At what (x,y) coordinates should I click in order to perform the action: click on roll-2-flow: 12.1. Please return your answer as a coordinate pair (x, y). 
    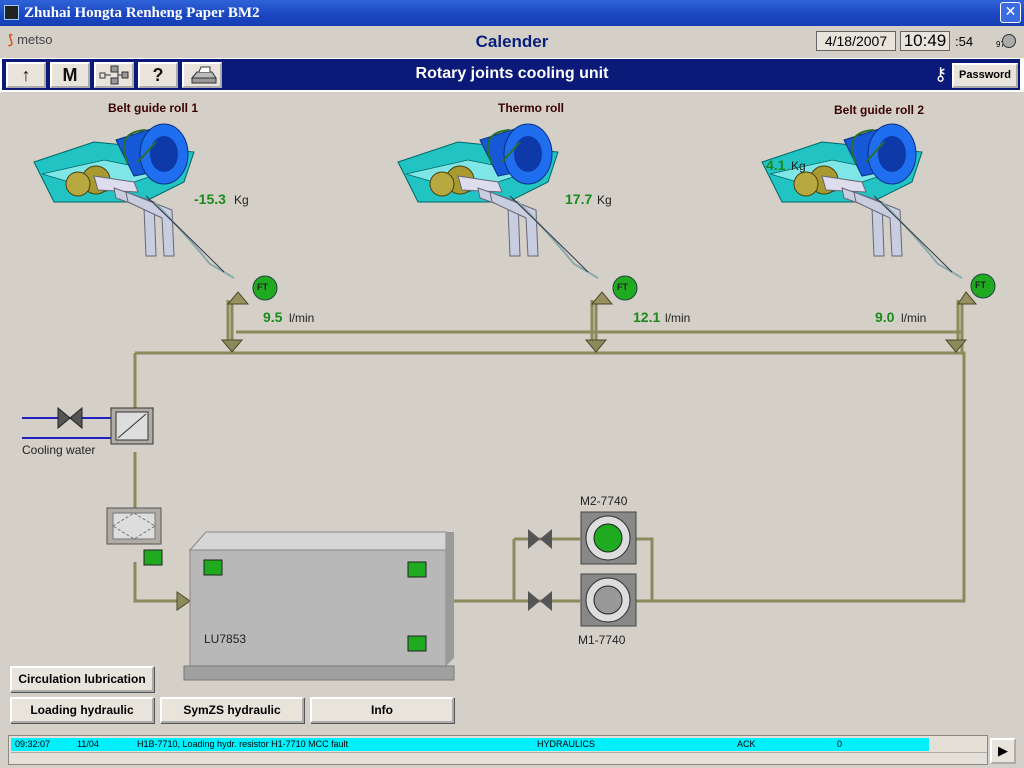
    Looking at the image, I should click on (647, 317).